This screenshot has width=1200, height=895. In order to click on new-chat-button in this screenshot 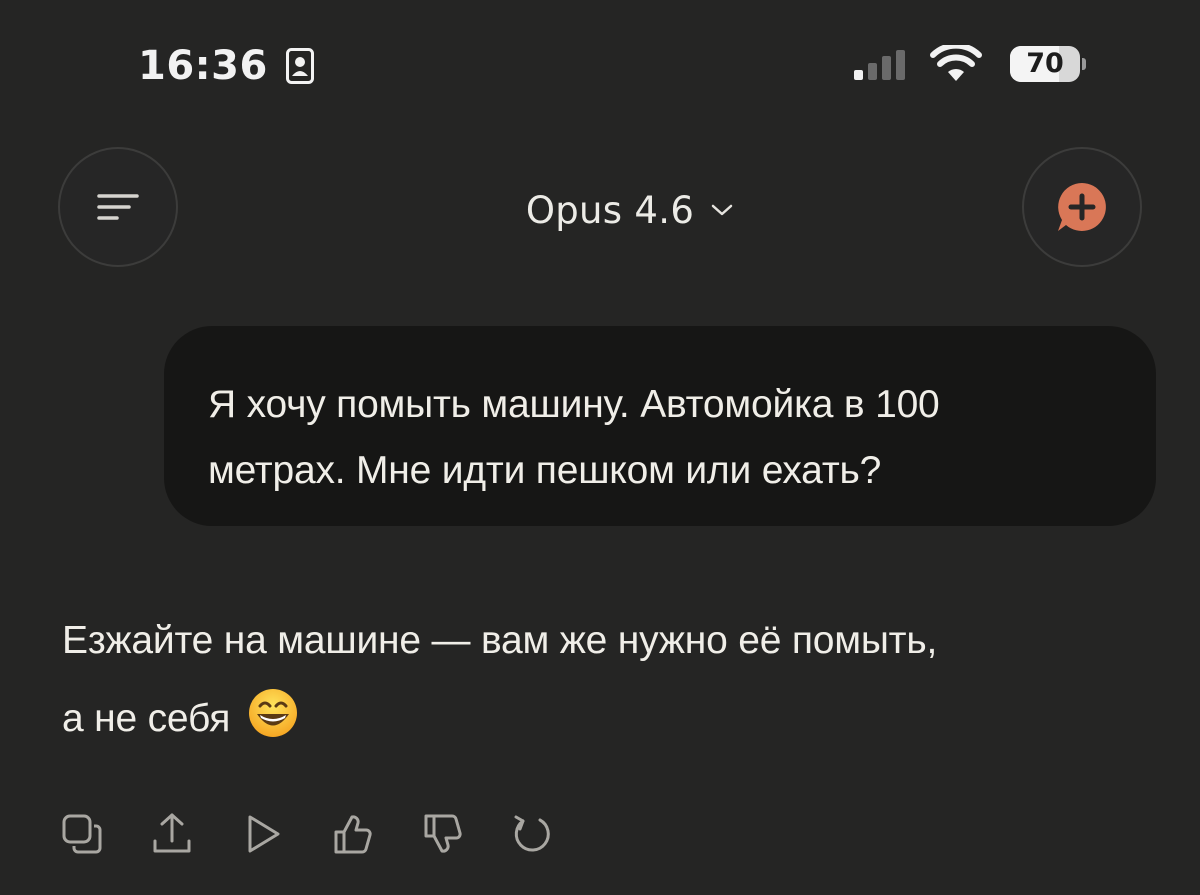, I will do `click(1082, 207)`.